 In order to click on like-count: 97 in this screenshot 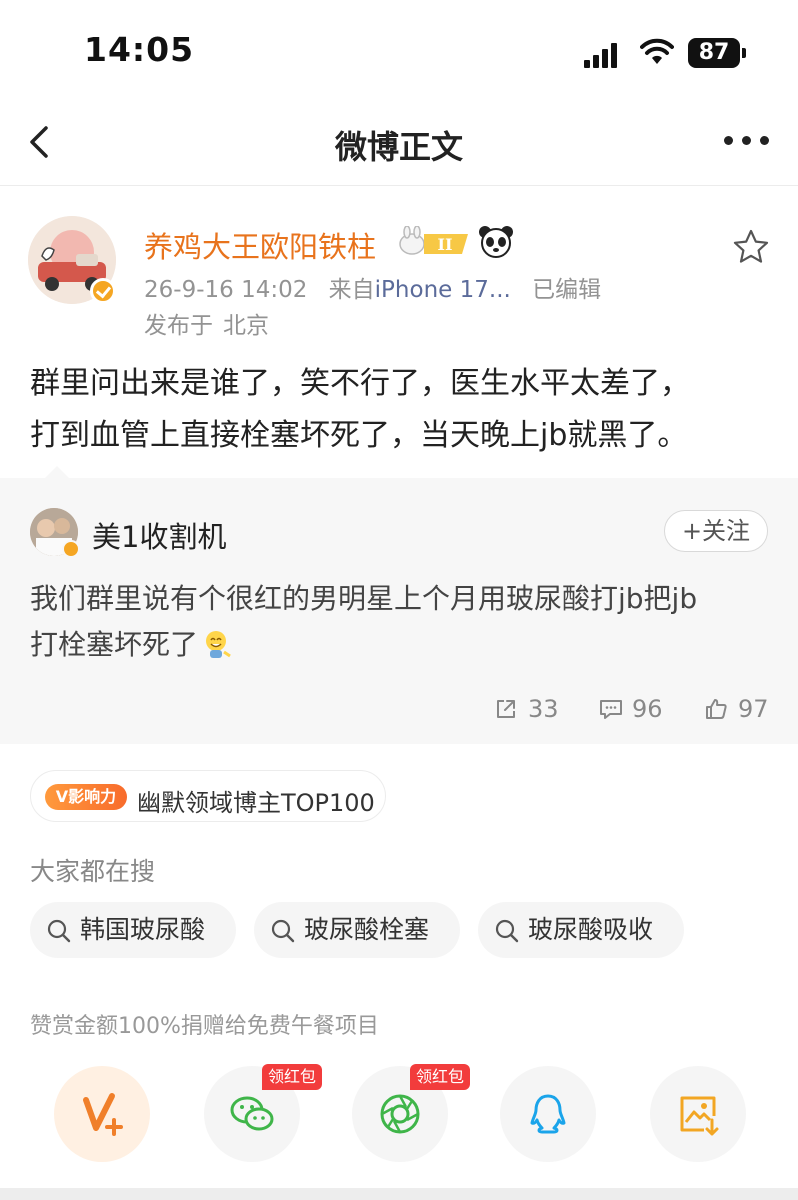, I will do `click(753, 709)`.